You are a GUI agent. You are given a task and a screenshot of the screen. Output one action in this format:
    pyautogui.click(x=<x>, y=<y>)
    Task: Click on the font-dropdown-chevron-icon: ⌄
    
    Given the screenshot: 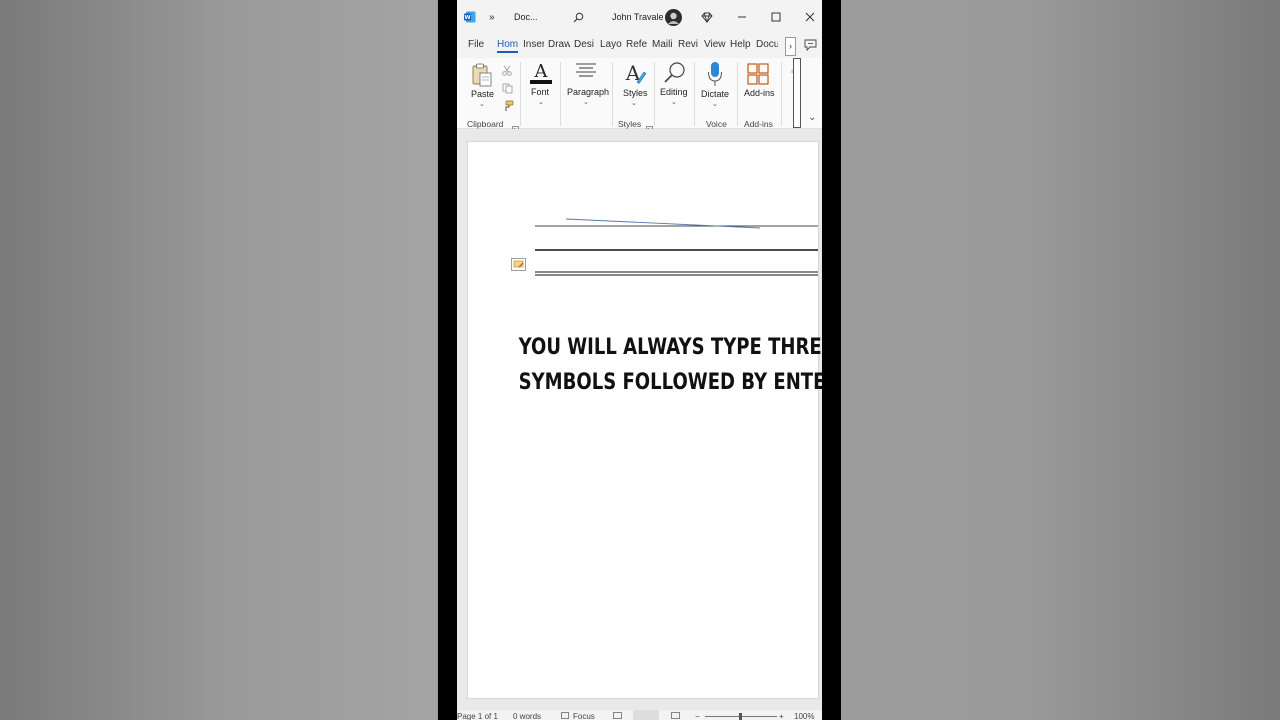 What is the action you would take?
    pyautogui.click(x=541, y=102)
    